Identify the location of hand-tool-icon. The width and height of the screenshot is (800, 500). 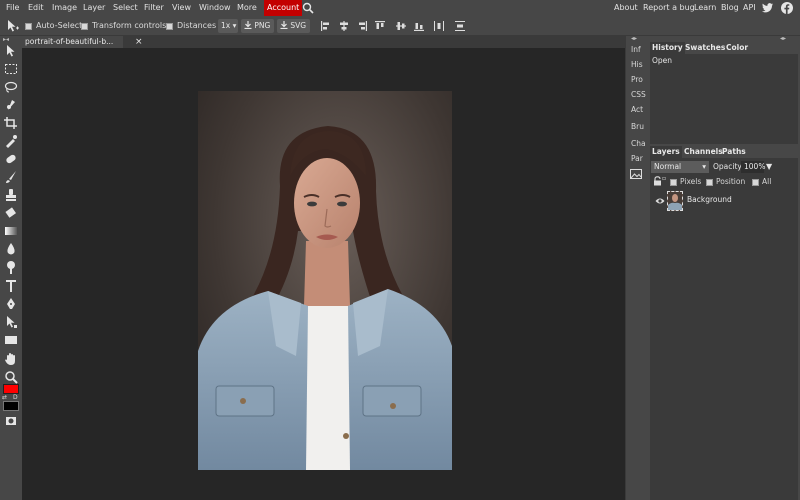
(11, 359).